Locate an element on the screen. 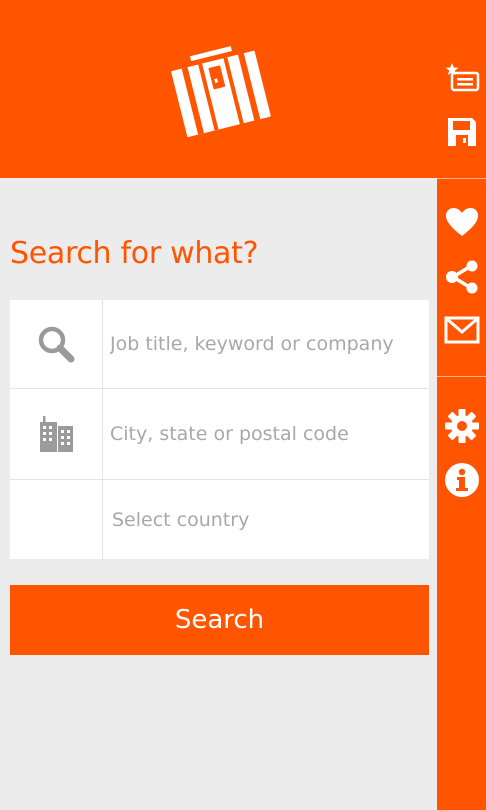 The image size is (486, 810). location-icon-cell is located at coordinates (56, 434).